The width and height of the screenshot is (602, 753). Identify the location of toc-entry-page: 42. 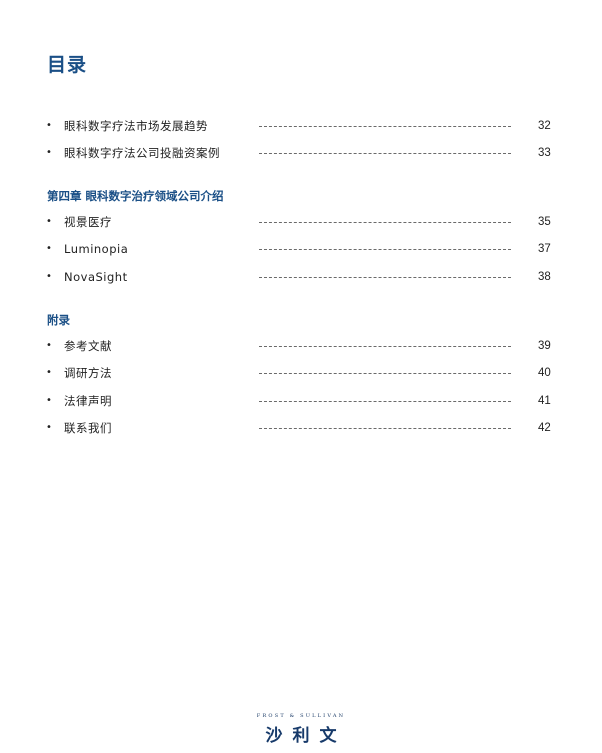
(544, 428).